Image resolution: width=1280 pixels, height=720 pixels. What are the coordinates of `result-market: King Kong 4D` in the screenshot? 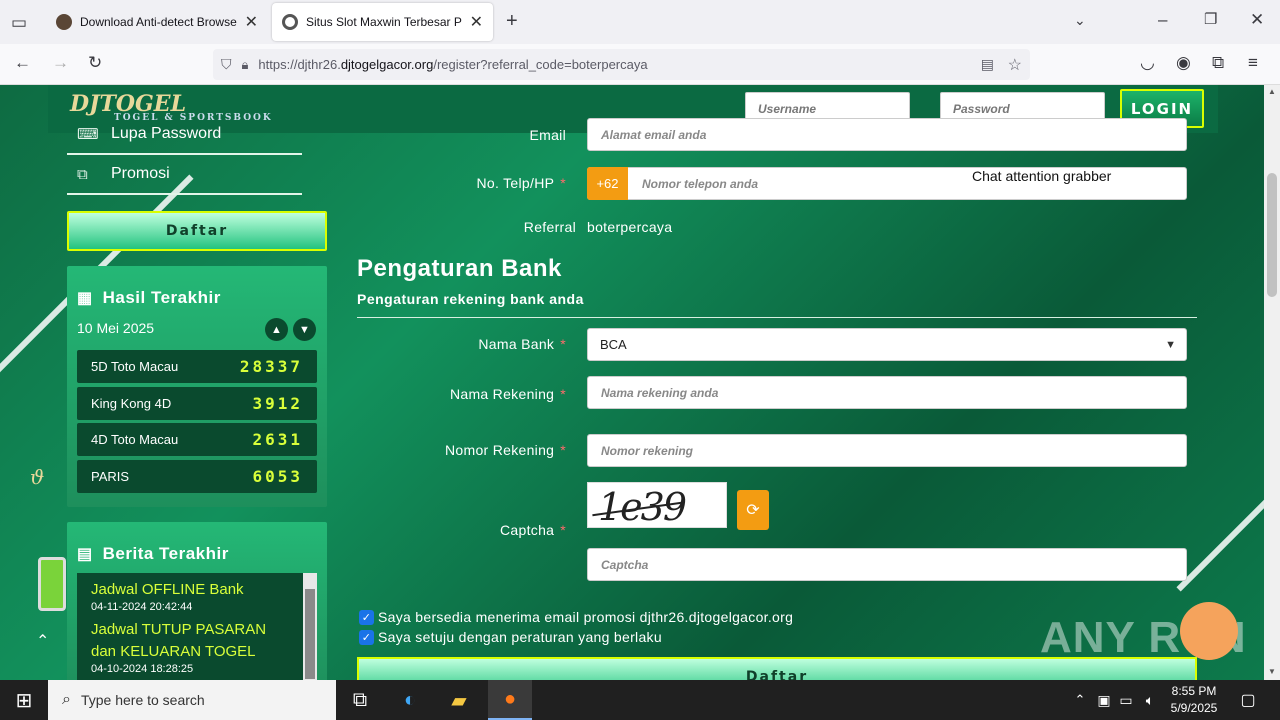 It's located at (131, 403).